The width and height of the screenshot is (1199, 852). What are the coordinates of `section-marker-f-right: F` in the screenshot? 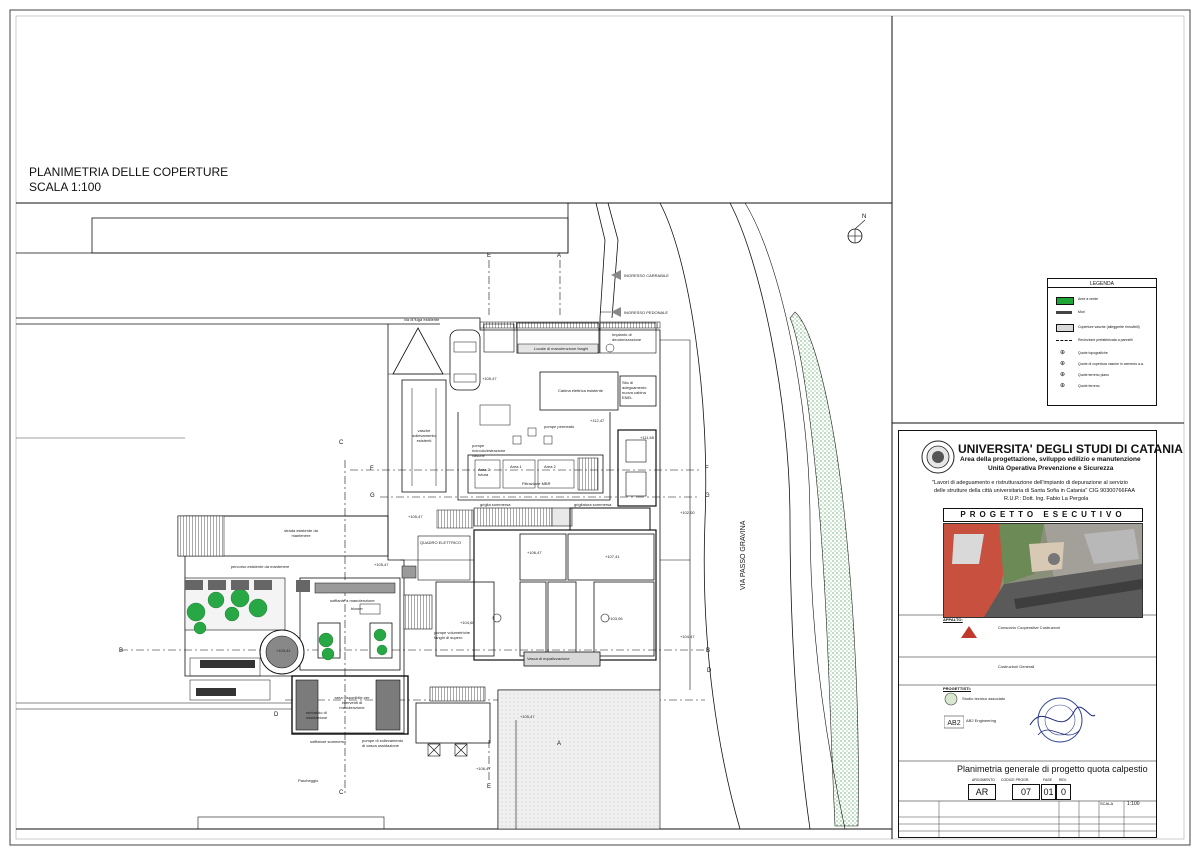 It's located at (707, 469).